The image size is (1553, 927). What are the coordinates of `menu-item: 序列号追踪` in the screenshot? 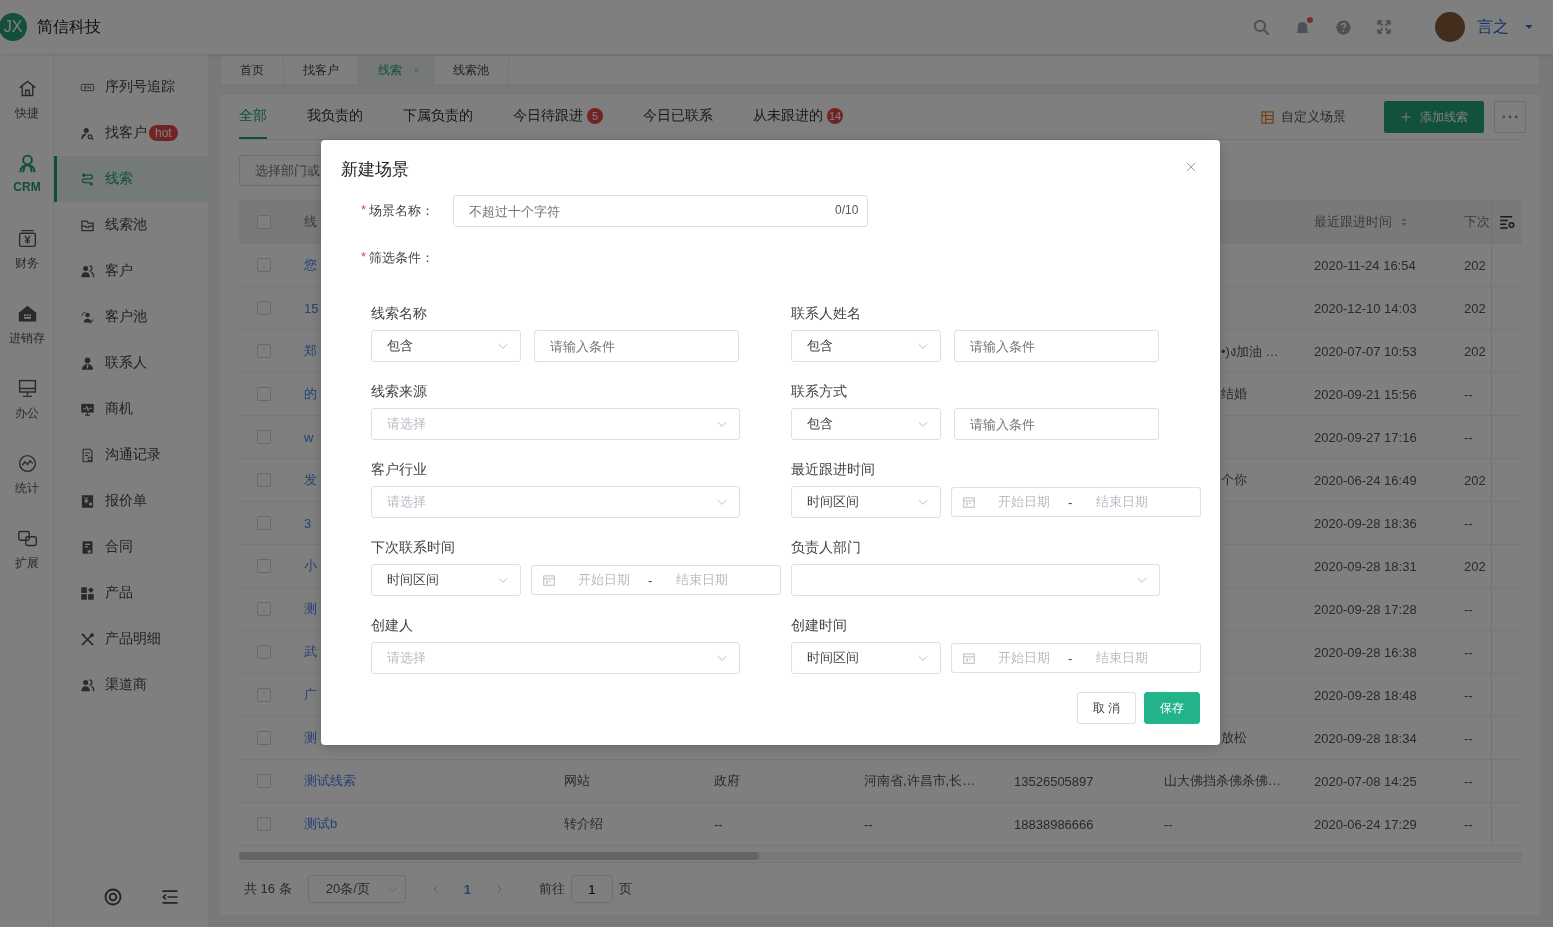 It's located at (131, 87).